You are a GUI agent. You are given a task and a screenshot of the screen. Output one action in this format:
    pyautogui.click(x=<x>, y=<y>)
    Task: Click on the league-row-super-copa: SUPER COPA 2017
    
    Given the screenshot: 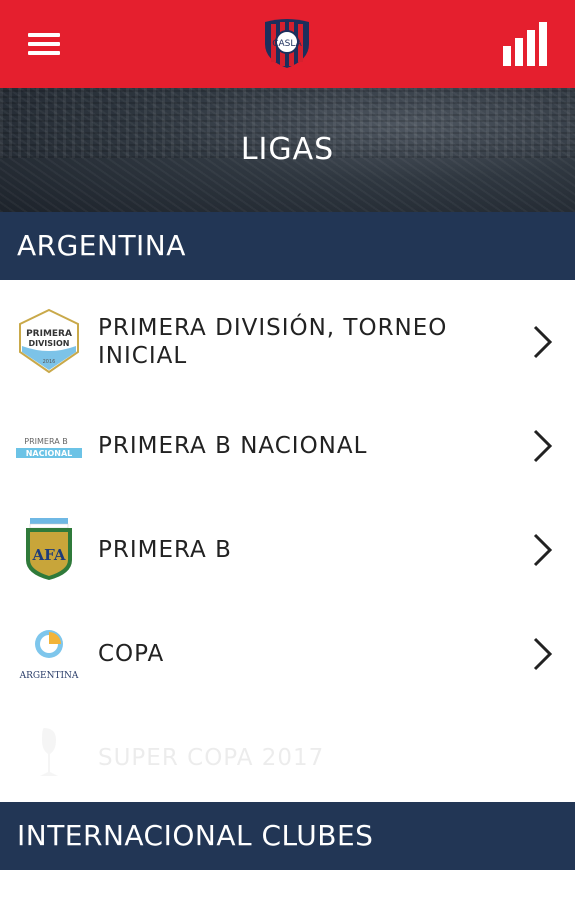 What is the action you would take?
    pyautogui.click(x=287, y=758)
    